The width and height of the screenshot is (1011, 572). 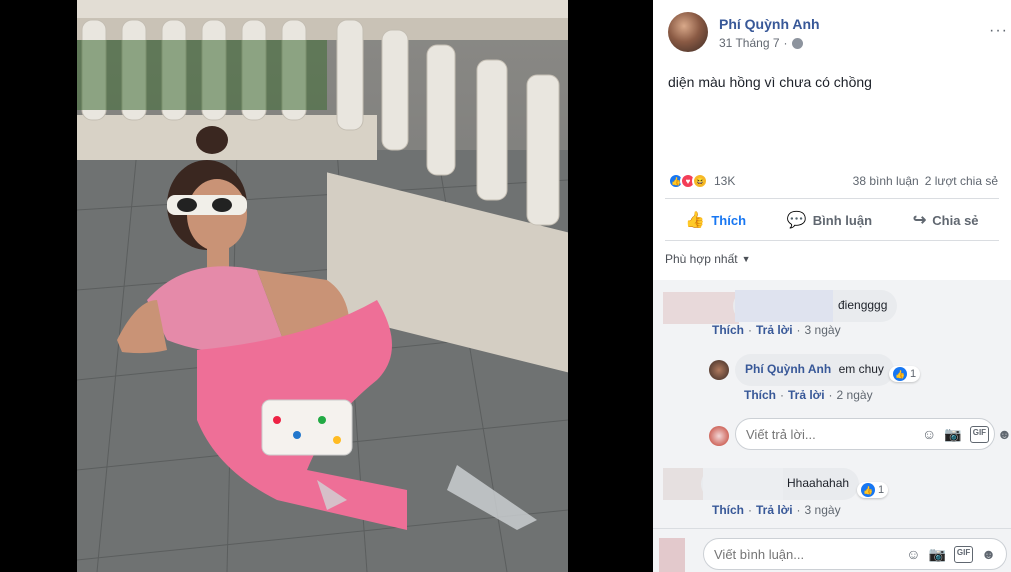 I want to click on reply-reply-link: Trả lời, so click(x=806, y=395).